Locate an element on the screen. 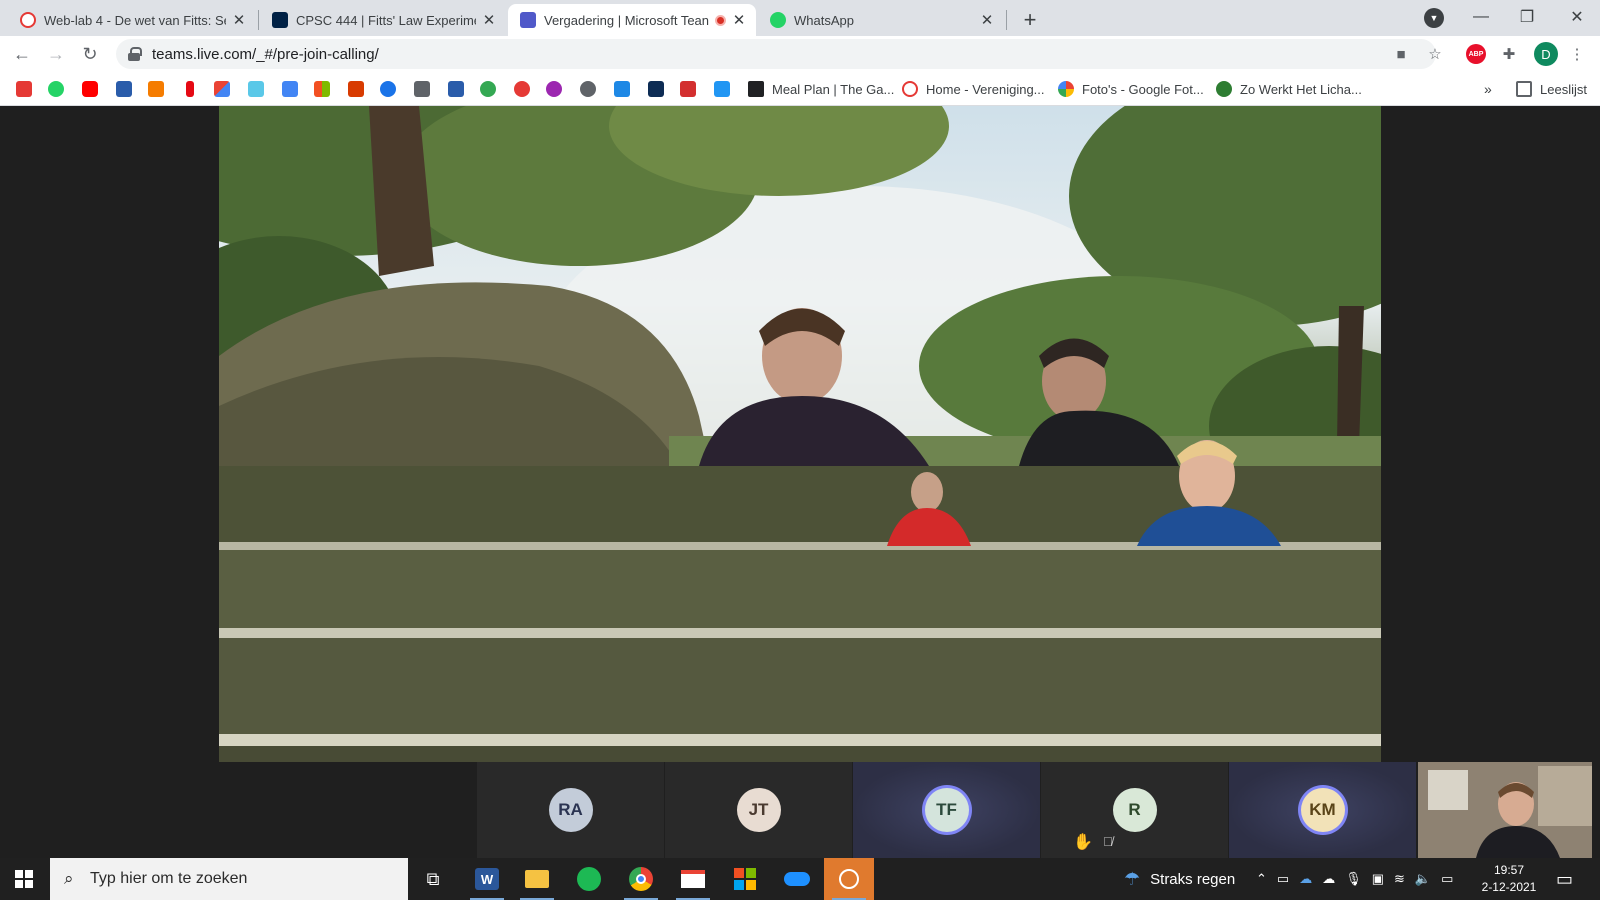 This screenshot has width=1600, height=900. notification-icon: ▭ is located at coordinates (1564, 879).